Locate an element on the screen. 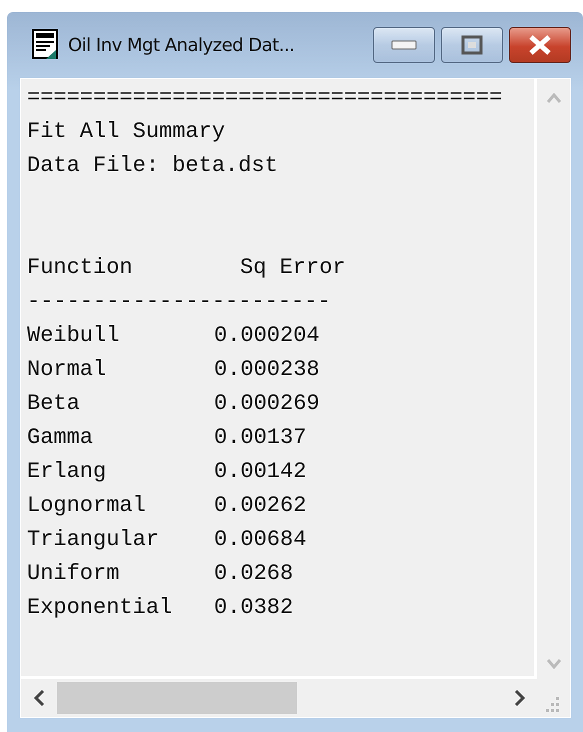  report-line: Fit All Summary is located at coordinates (126, 132).